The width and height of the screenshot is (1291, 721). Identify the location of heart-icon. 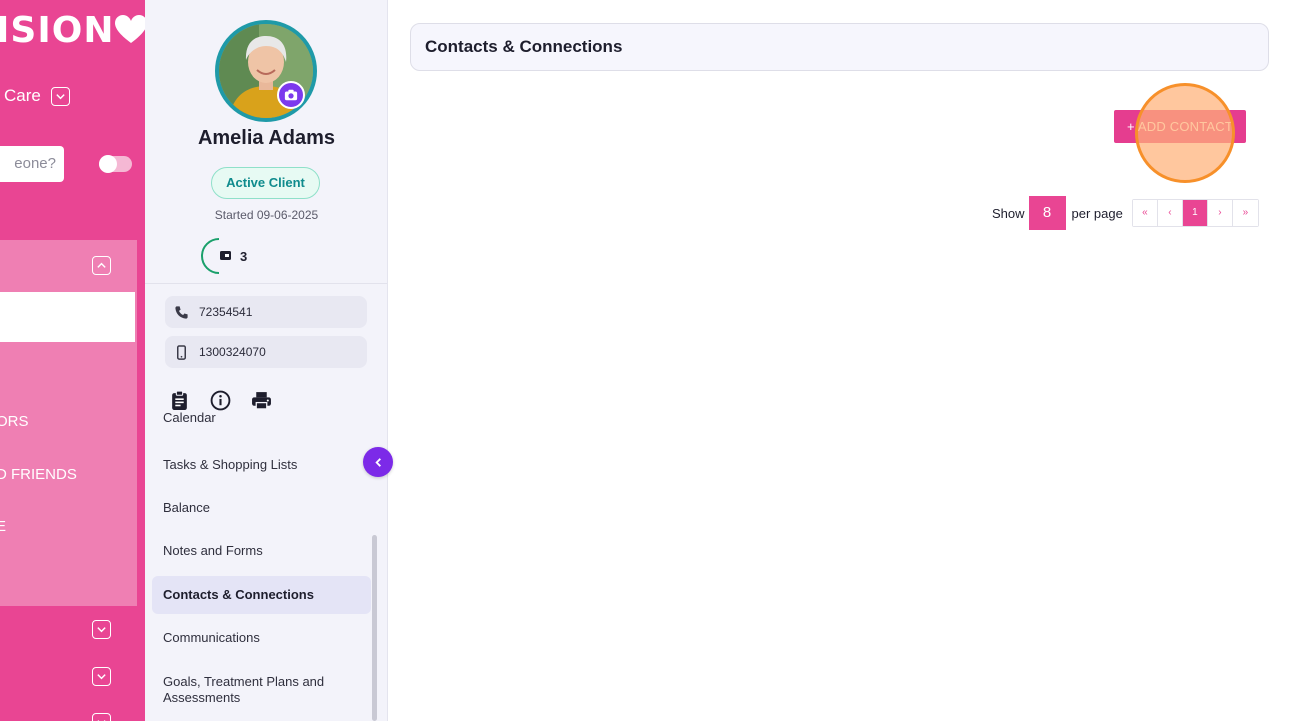
(130, 29).